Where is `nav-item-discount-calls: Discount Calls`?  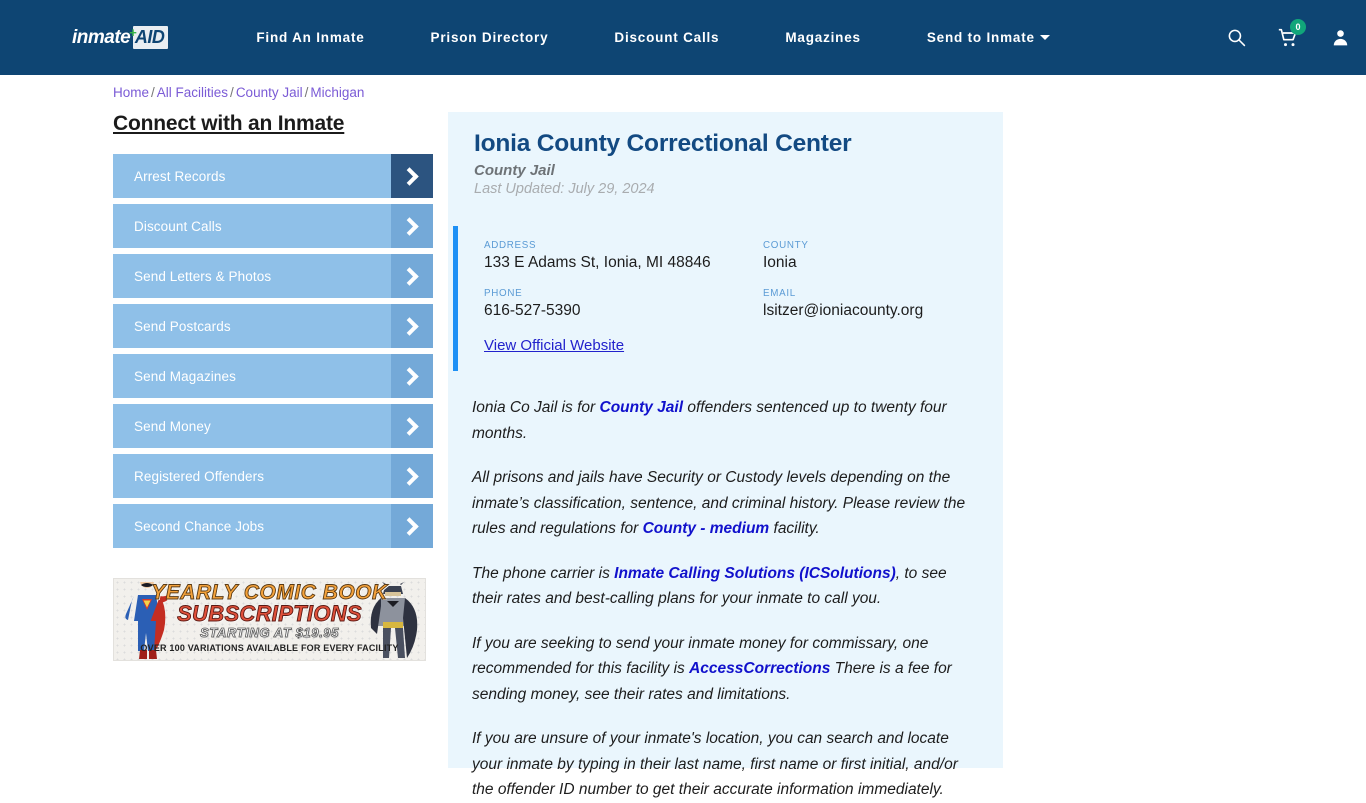 nav-item-discount-calls: Discount Calls is located at coordinates (666, 37).